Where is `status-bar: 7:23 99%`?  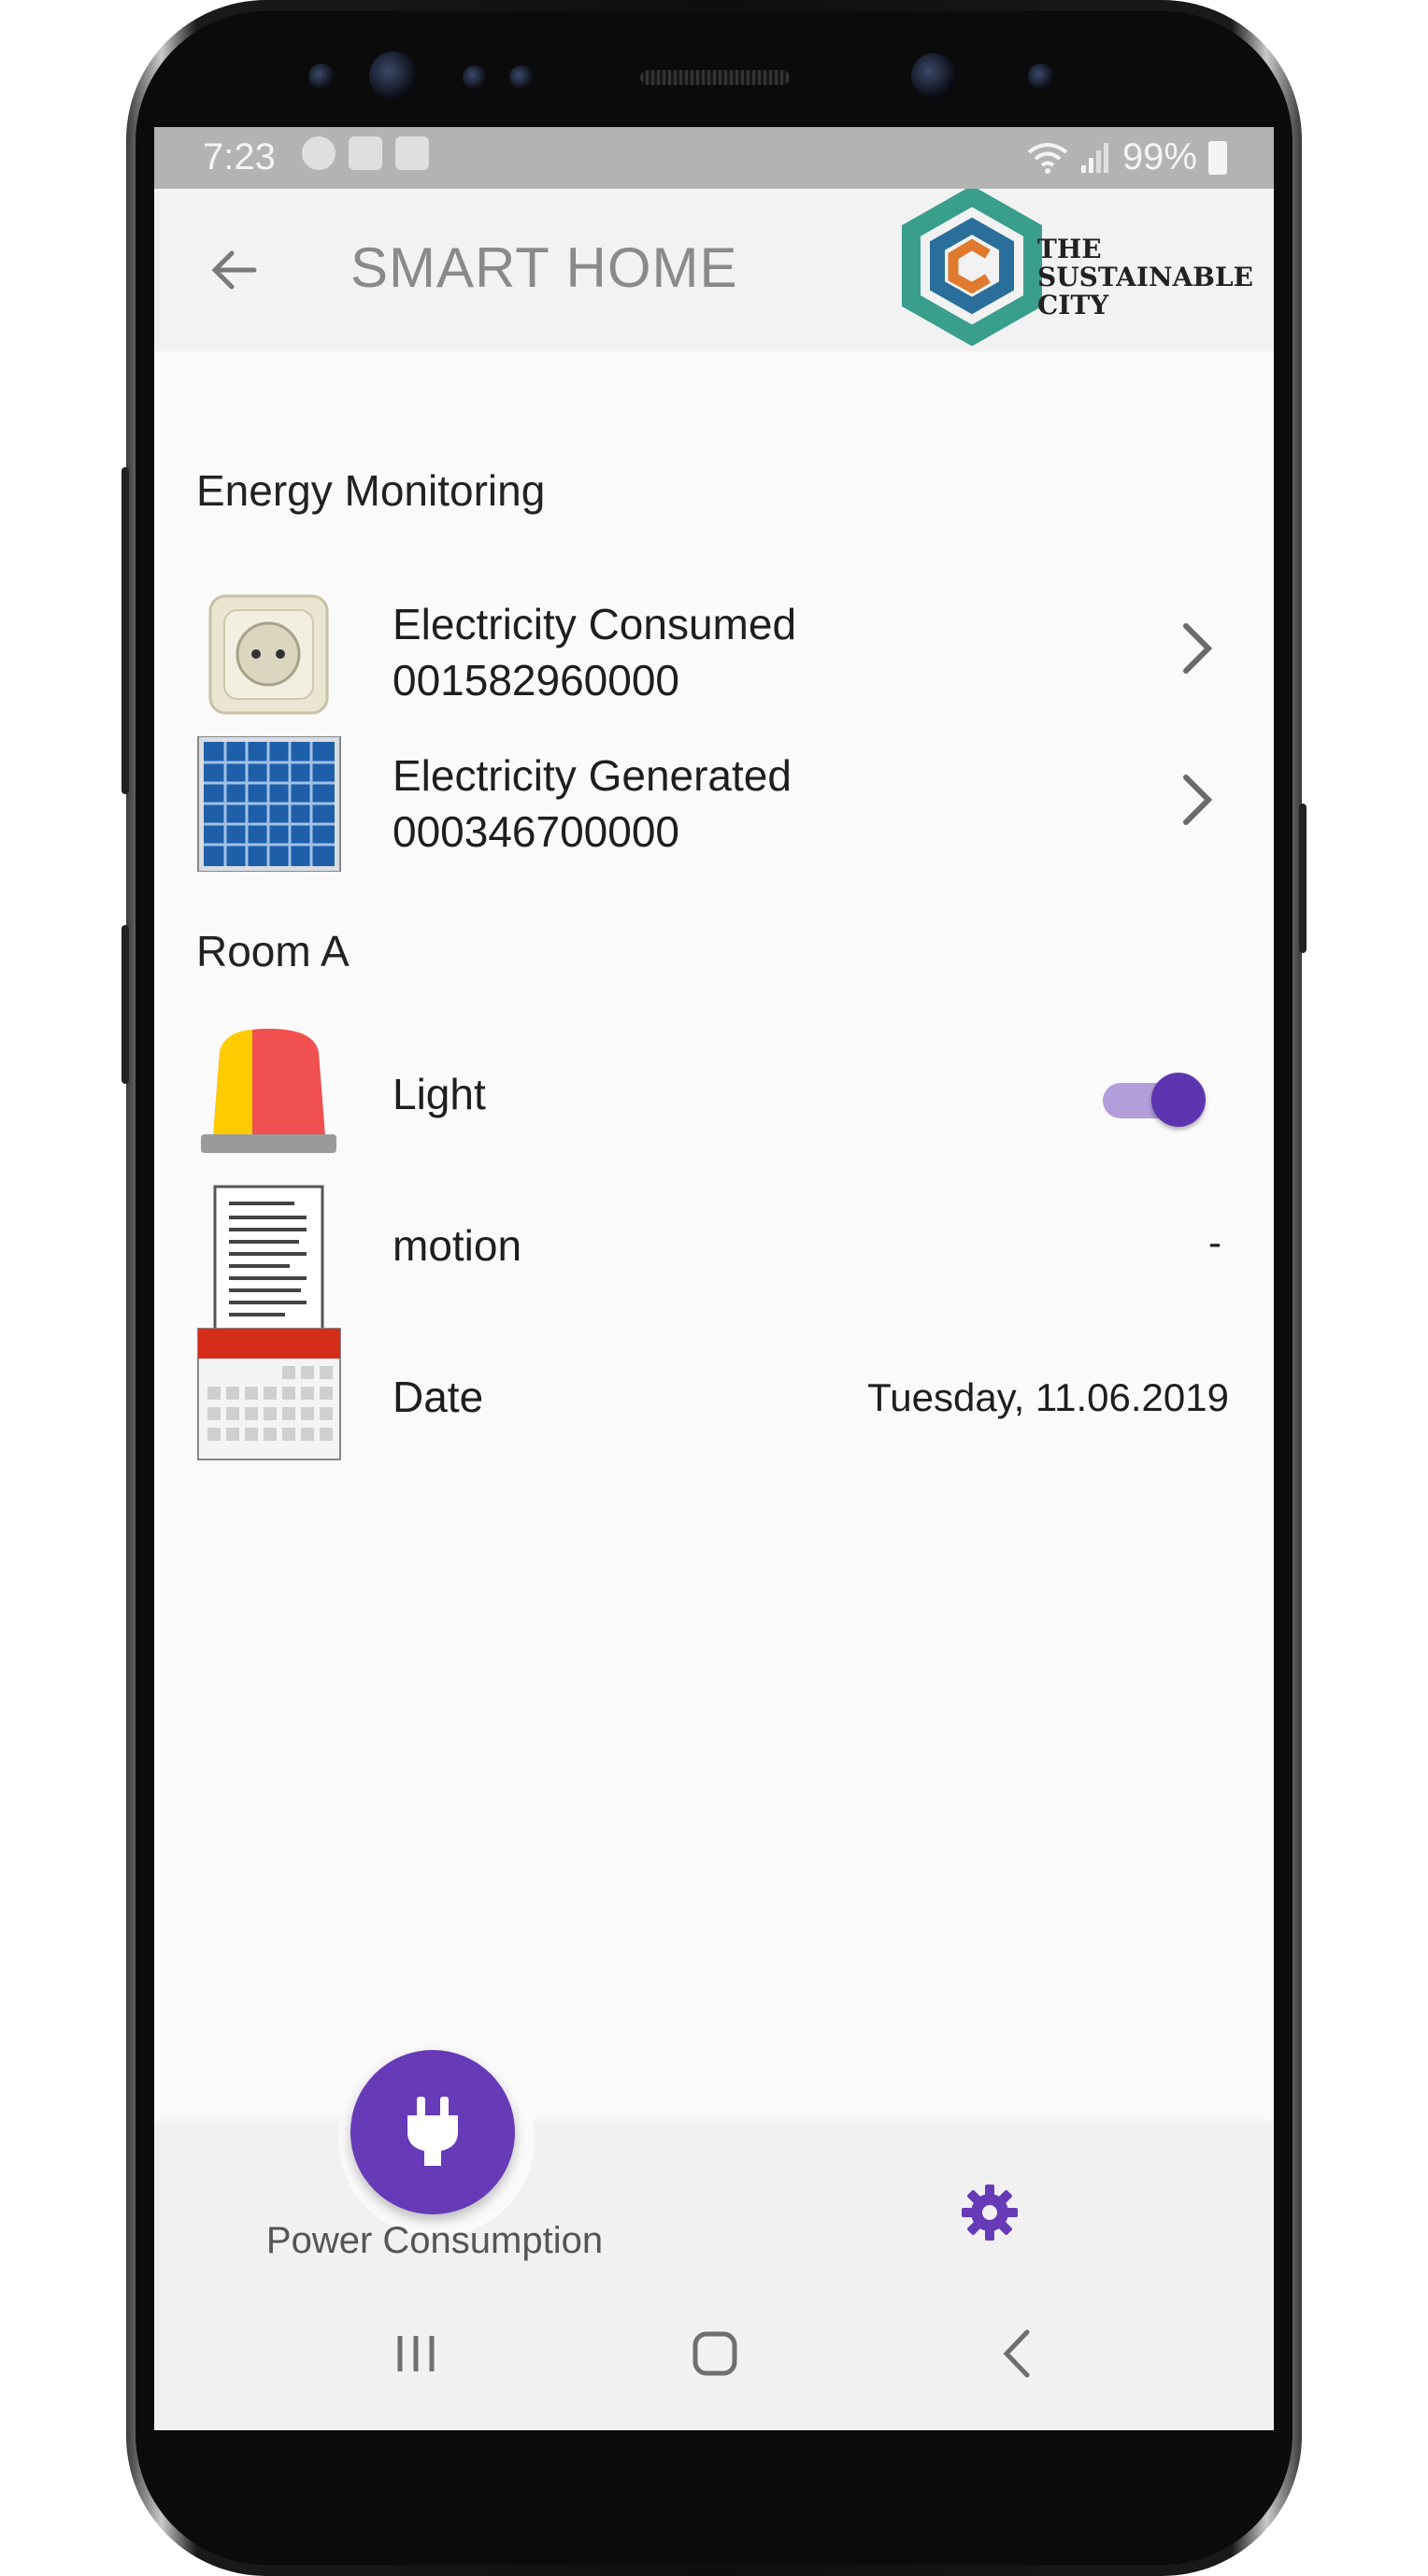 status-bar: 7:23 99% is located at coordinates (714, 158).